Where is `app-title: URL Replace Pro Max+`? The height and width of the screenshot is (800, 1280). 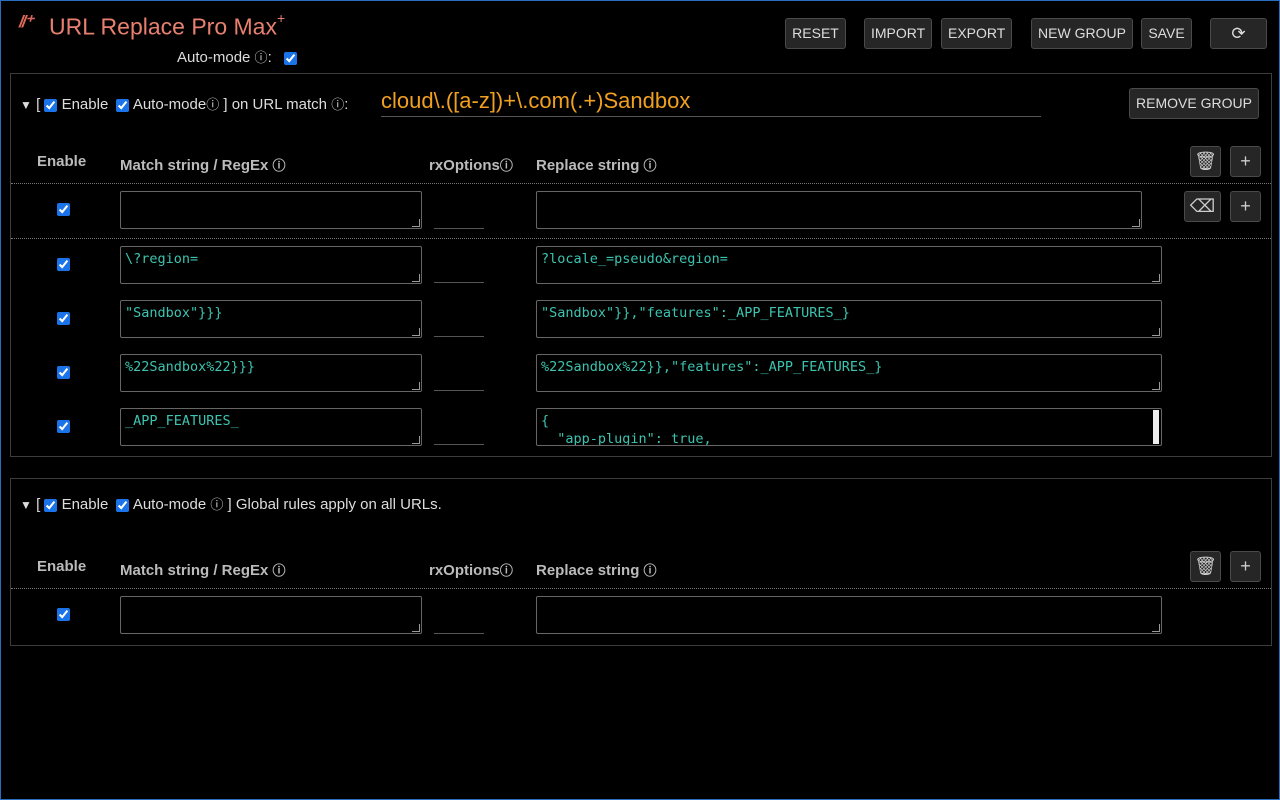 app-title: URL Replace Pro Max+ is located at coordinates (167, 25).